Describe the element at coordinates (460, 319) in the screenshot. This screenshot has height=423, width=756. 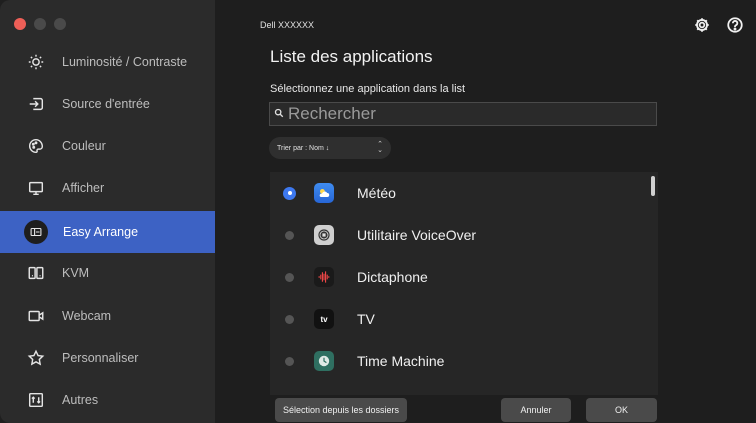
I see `list-item: tv TV` at that location.